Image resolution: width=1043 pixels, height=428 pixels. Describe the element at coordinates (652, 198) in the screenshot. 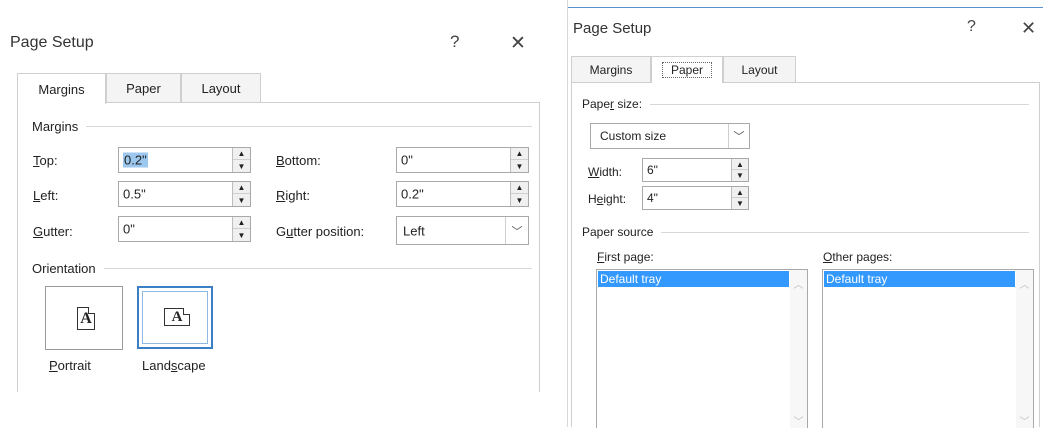

I see `height-value: 4"` at that location.